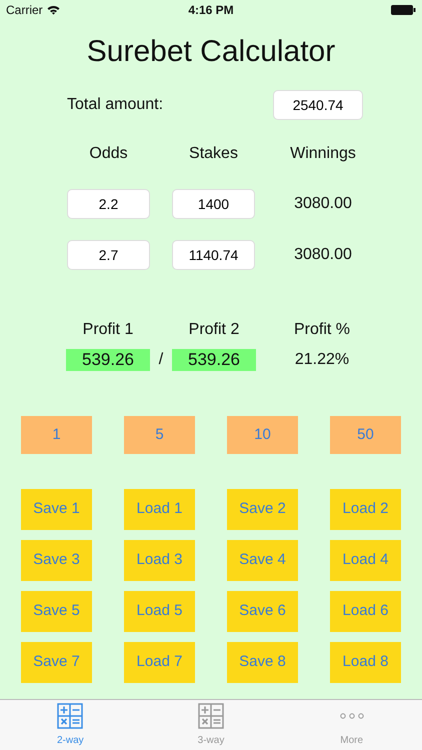 The height and width of the screenshot is (750, 422). Describe the element at coordinates (24, 10) in the screenshot. I see `carrier-name: Carrier` at that location.